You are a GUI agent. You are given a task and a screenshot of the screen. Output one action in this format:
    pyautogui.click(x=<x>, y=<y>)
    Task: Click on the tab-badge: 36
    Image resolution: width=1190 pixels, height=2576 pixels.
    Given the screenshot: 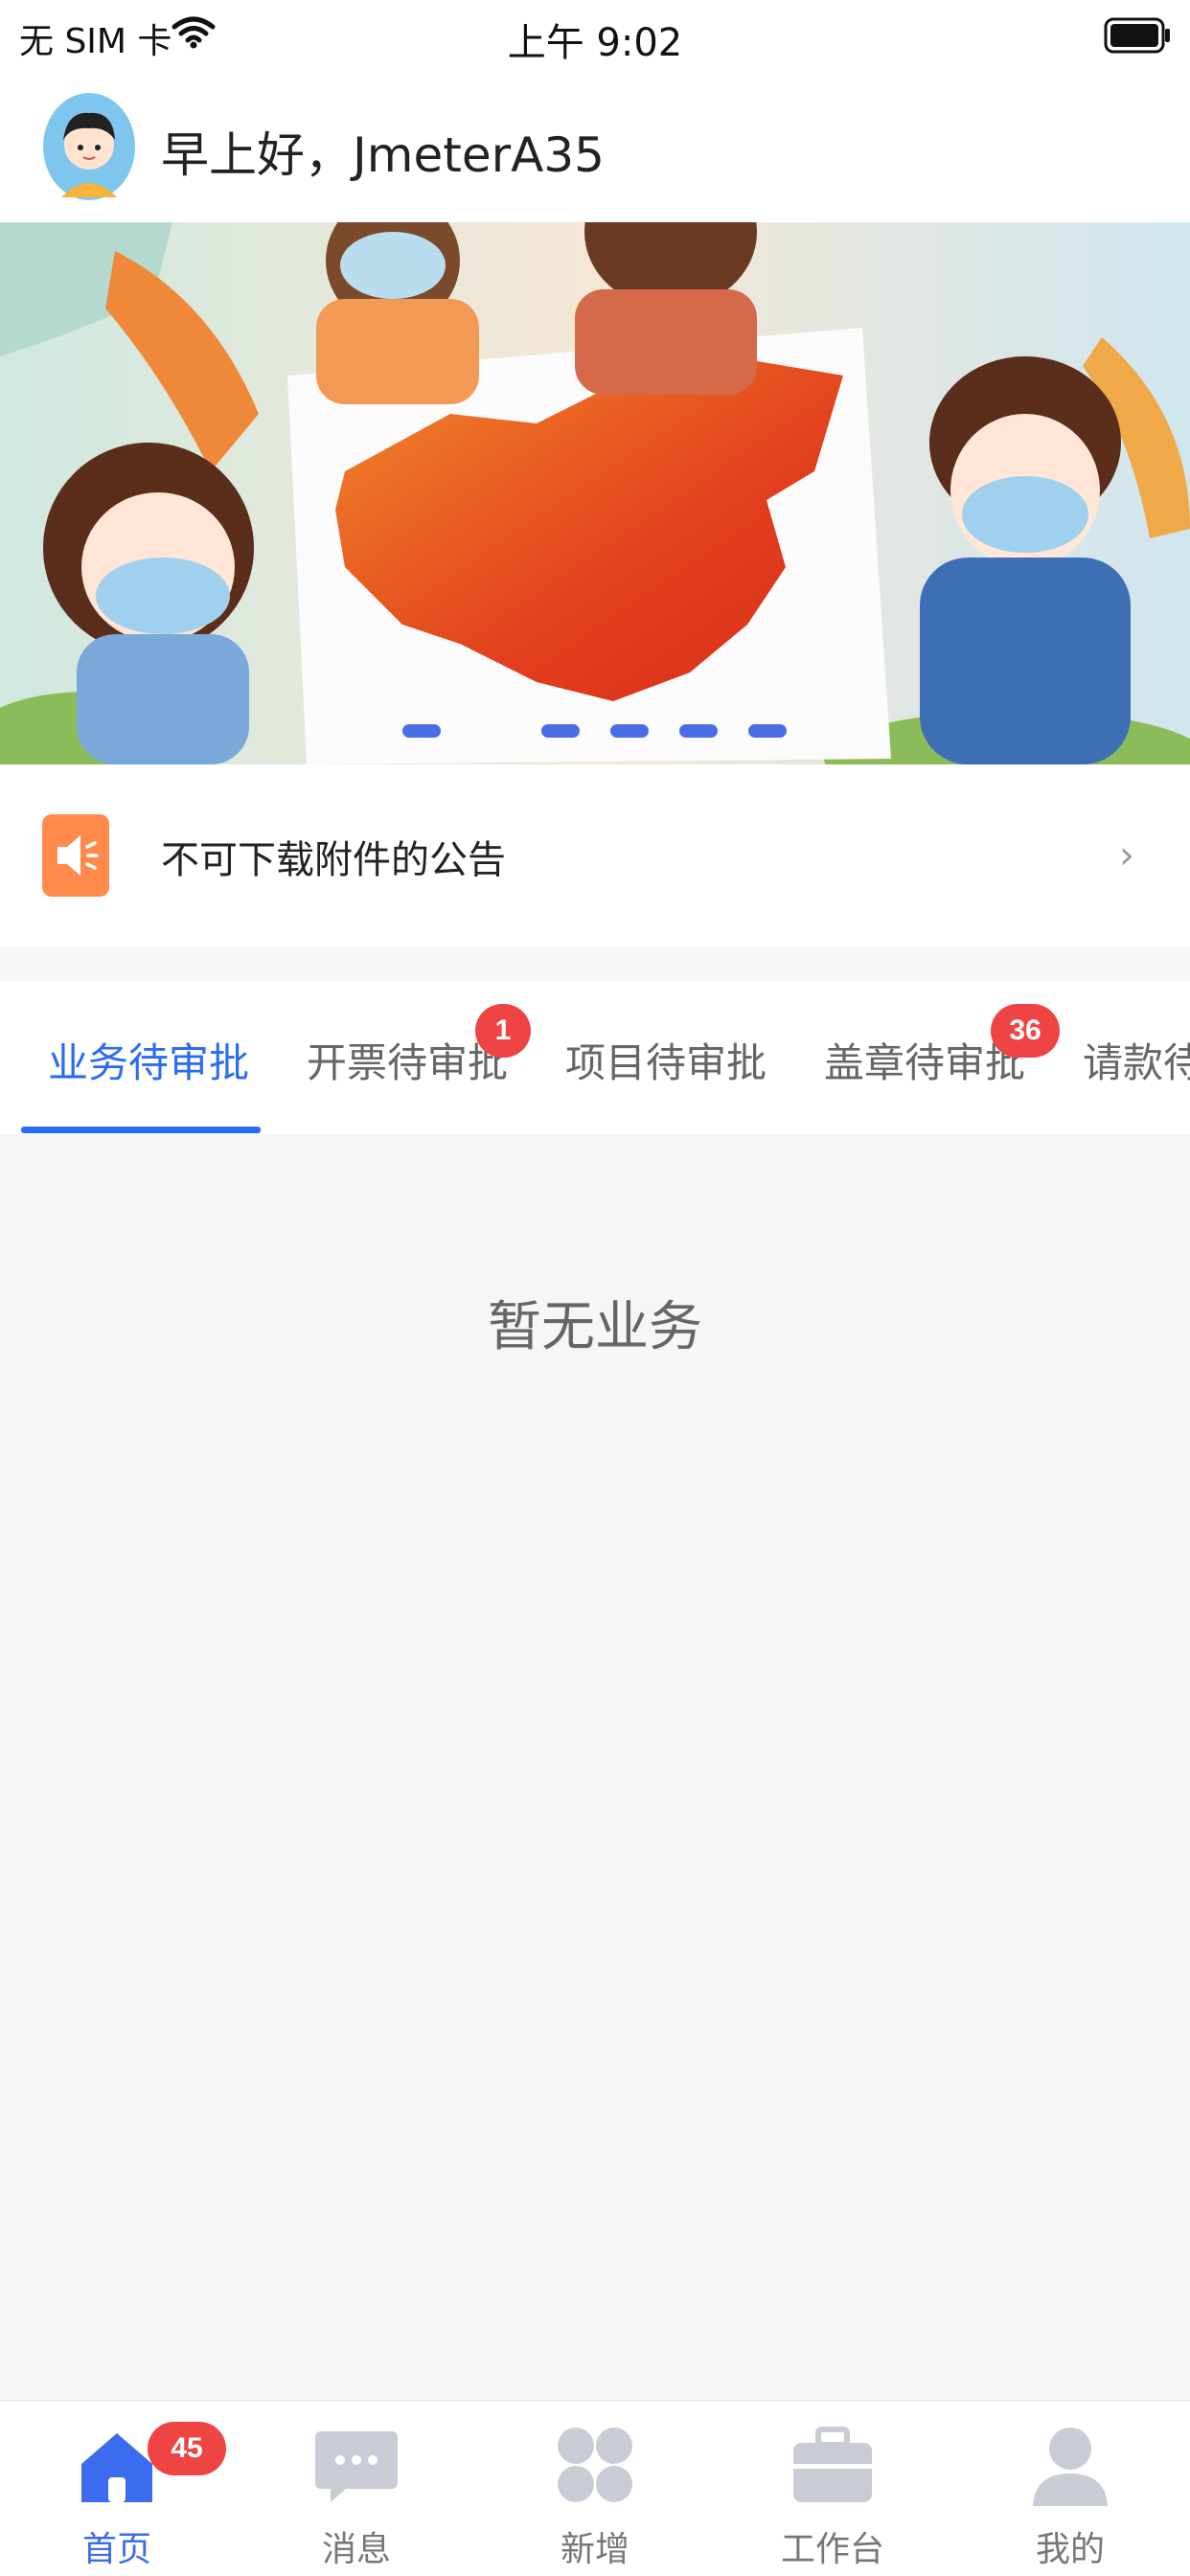 What is the action you would take?
    pyautogui.click(x=1026, y=1031)
    